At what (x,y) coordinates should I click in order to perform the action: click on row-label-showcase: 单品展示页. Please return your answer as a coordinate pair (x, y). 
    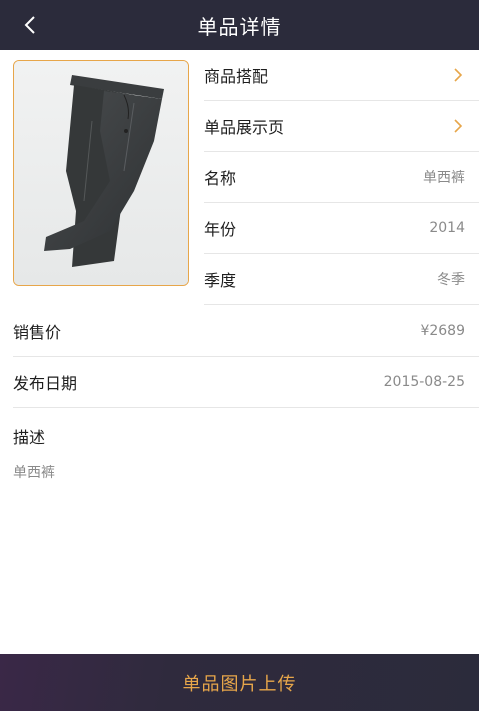
    Looking at the image, I should click on (244, 127).